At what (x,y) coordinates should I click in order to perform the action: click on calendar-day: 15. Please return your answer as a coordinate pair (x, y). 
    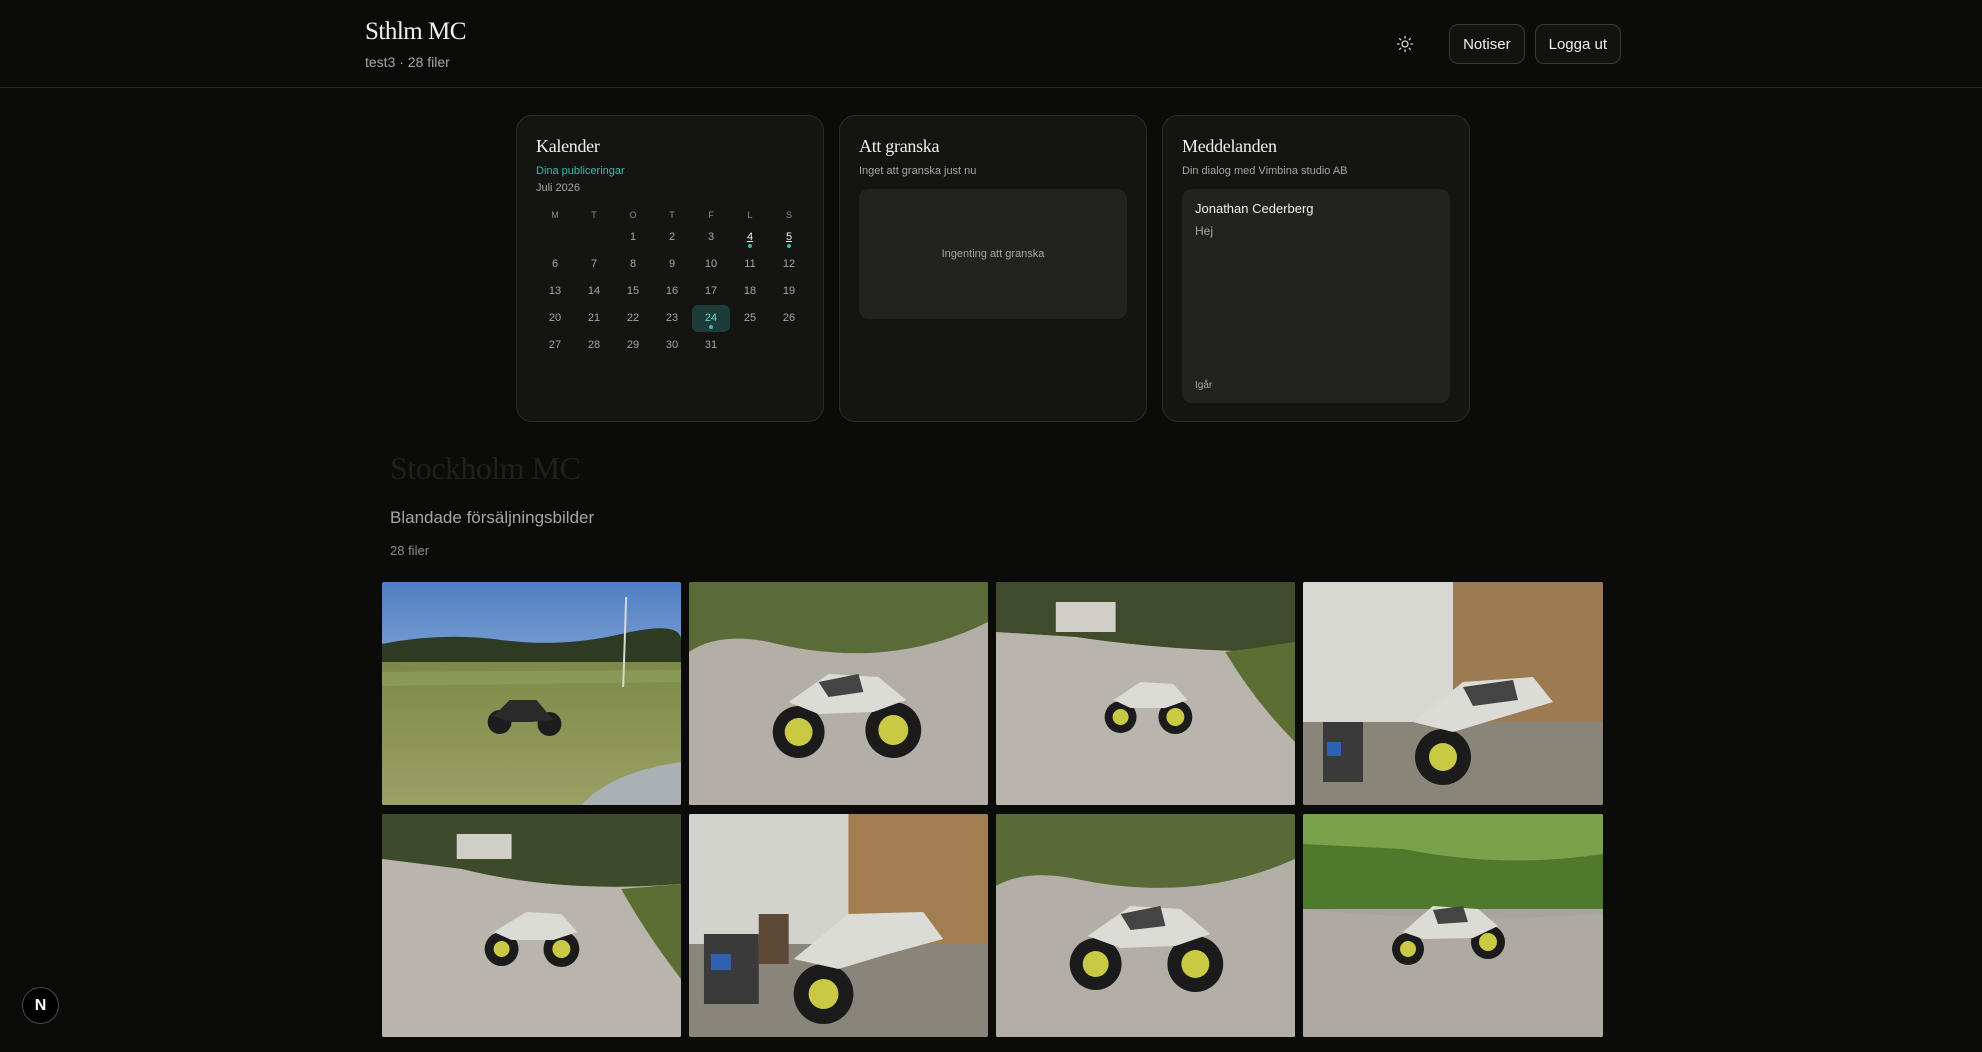
    Looking at the image, I should click on (633, 291).